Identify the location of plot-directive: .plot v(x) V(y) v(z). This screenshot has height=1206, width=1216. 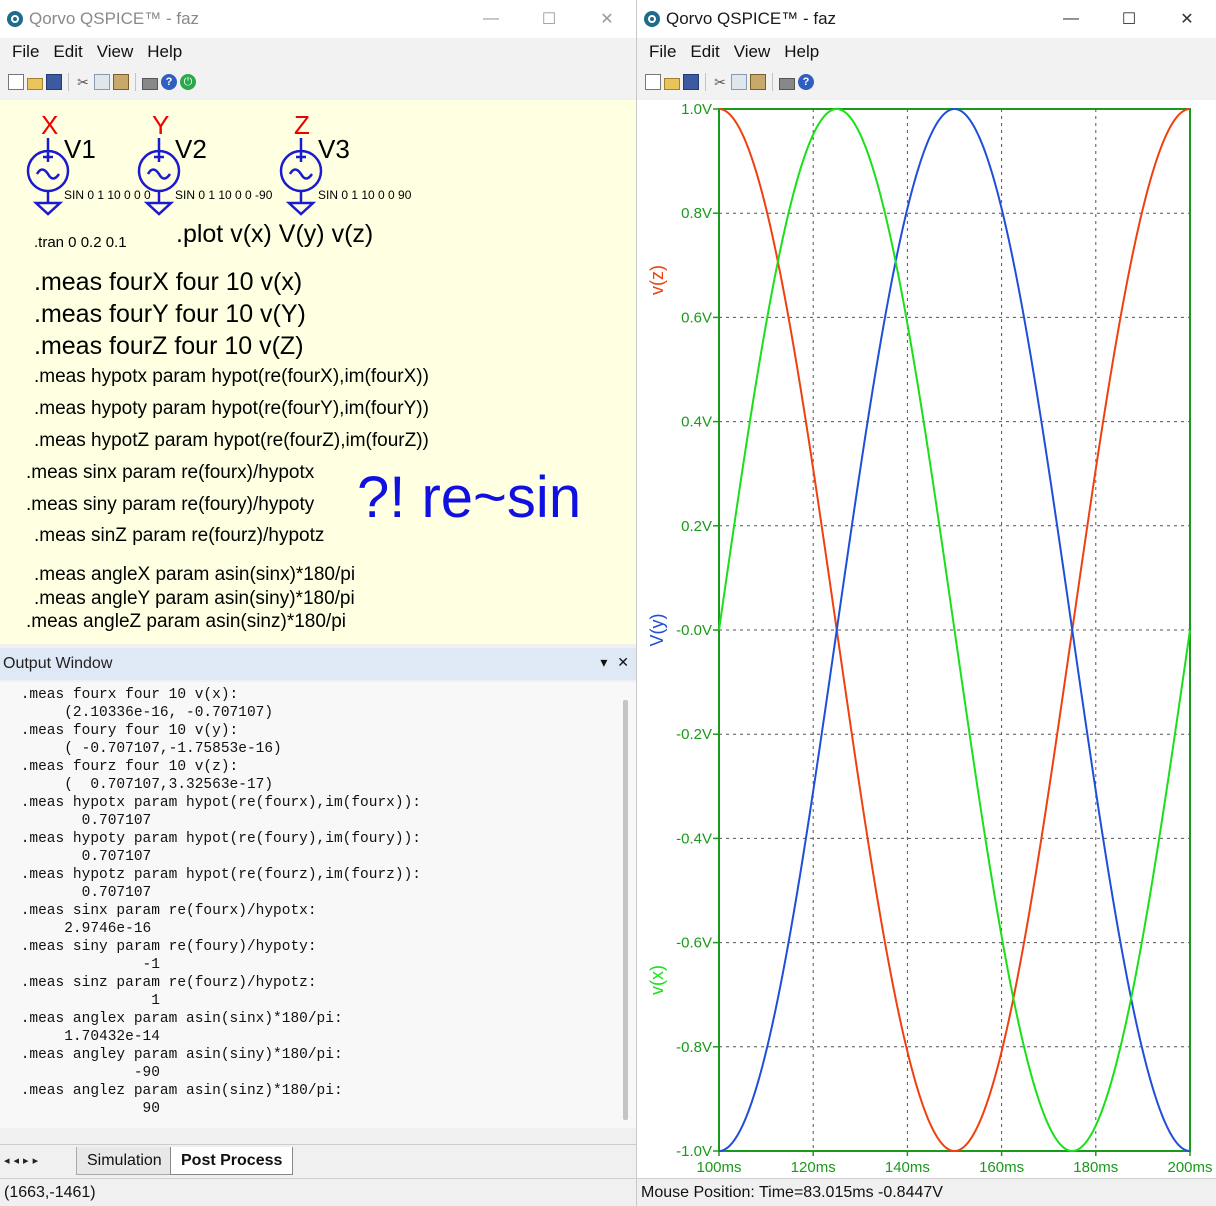
(274, 234).